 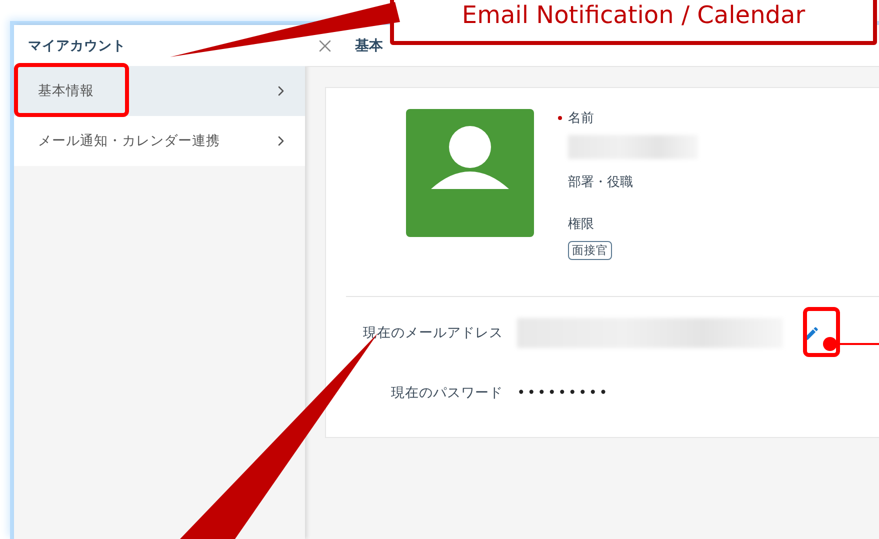 I want to click on role-tag: 面接官, so click(x=590, y=250).